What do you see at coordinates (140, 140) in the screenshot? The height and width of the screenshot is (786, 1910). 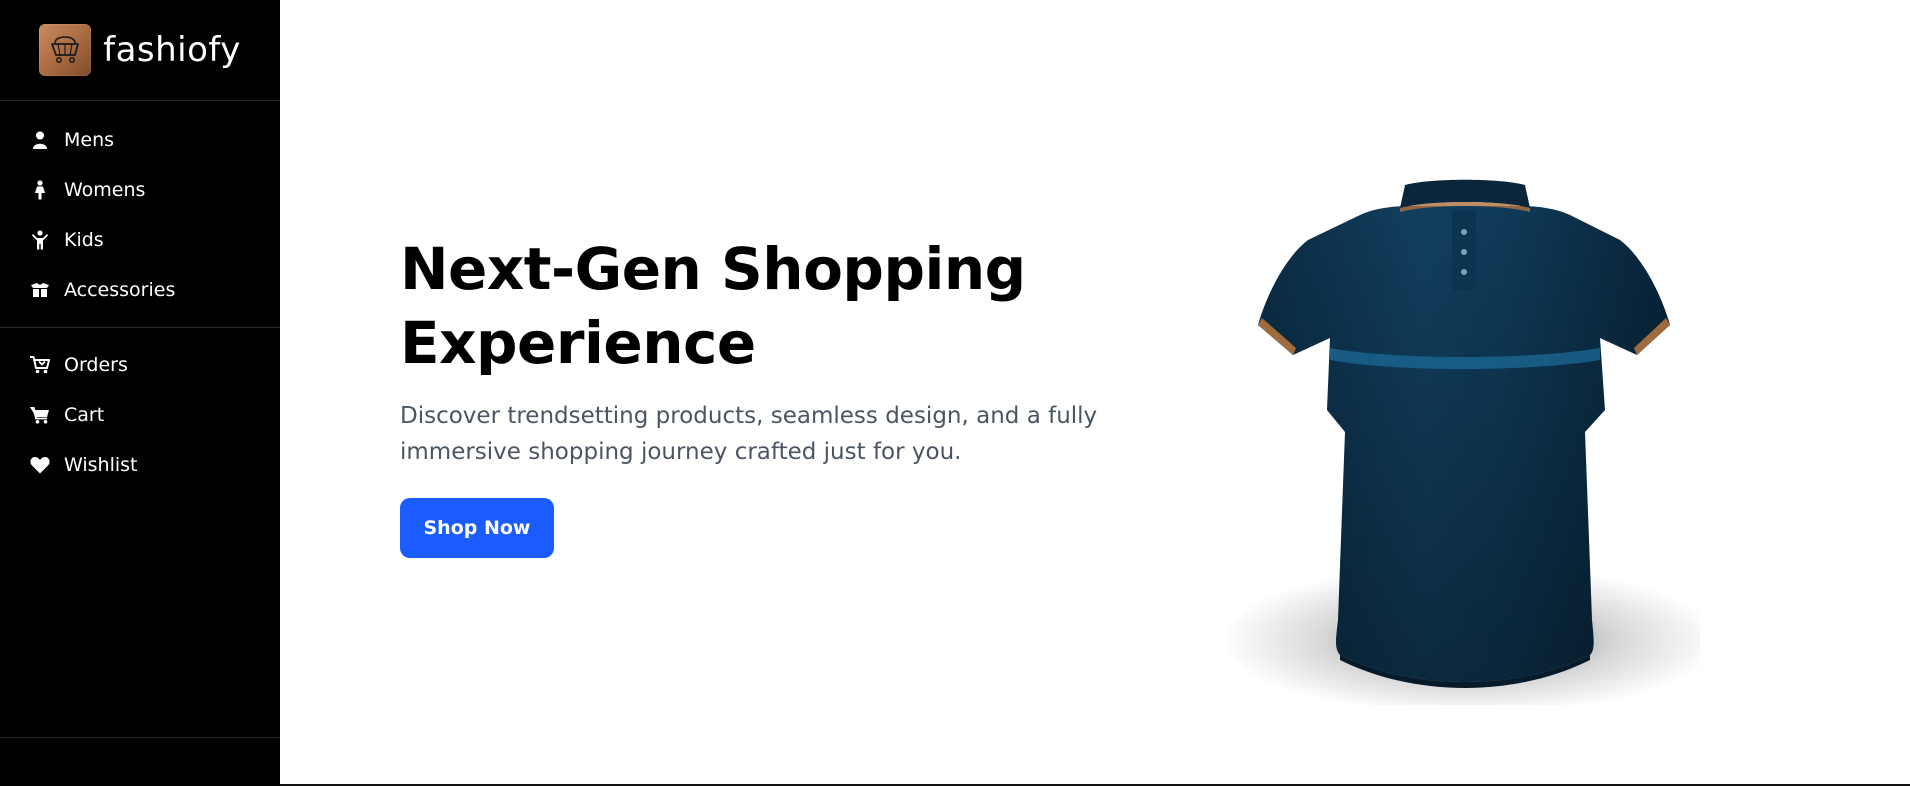 I see `sidebar-item-mens: Mens` at bounding box center [140, 140].